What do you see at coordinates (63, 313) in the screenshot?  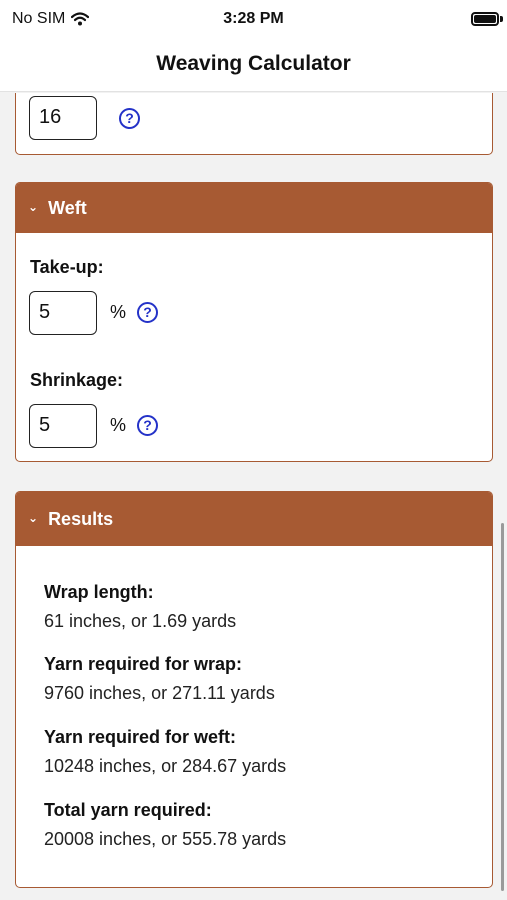 I see `takeup-input: 5` at bounding box center [63, 313].